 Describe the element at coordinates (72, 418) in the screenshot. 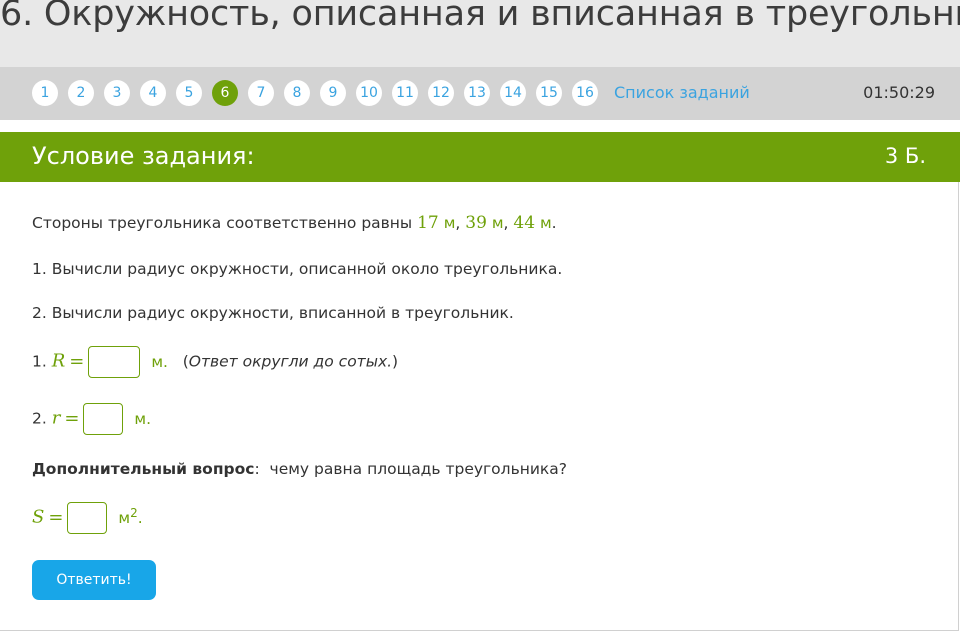

I see `inradius-equals: =` at that location.